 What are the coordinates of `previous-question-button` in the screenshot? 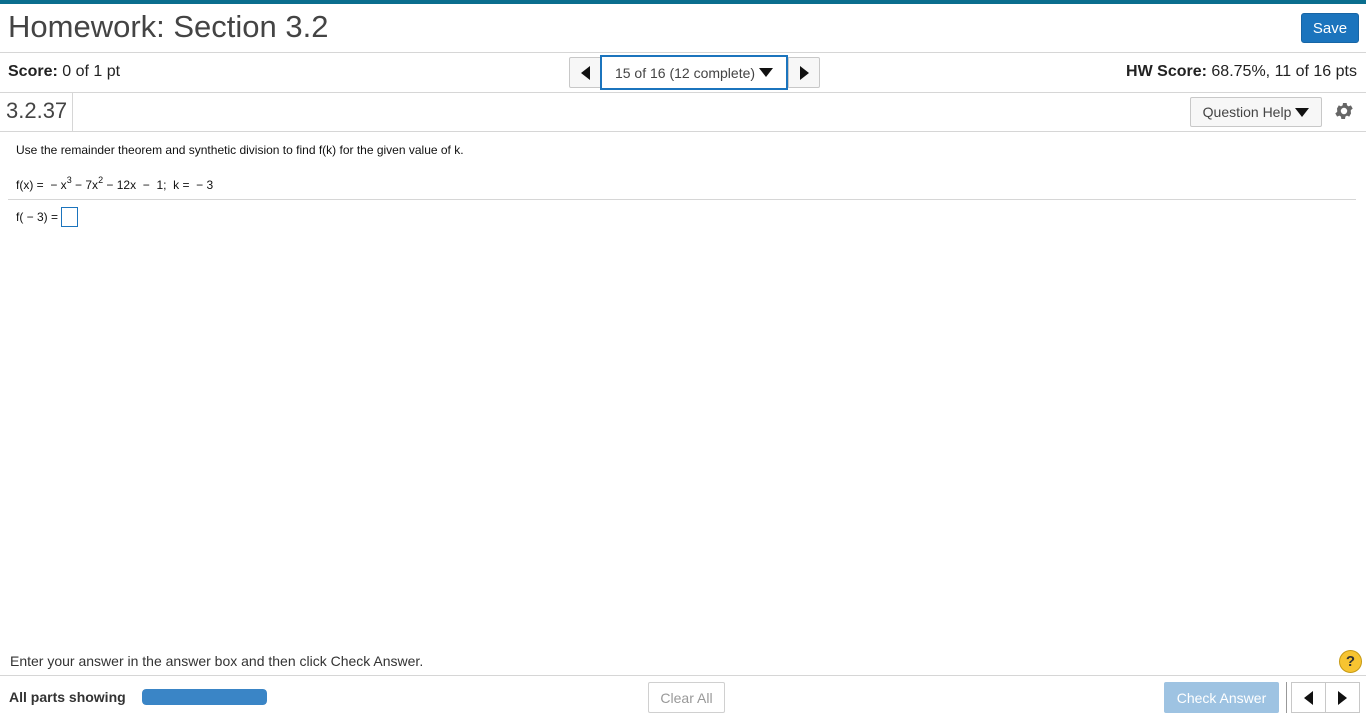 It's located at (585, 72).